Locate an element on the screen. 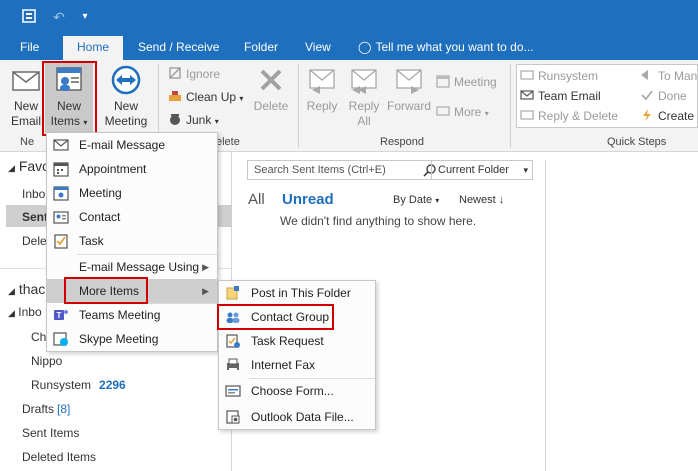  menu-item-internet-fax: Internet Fax is located at coordinates (297, 365).